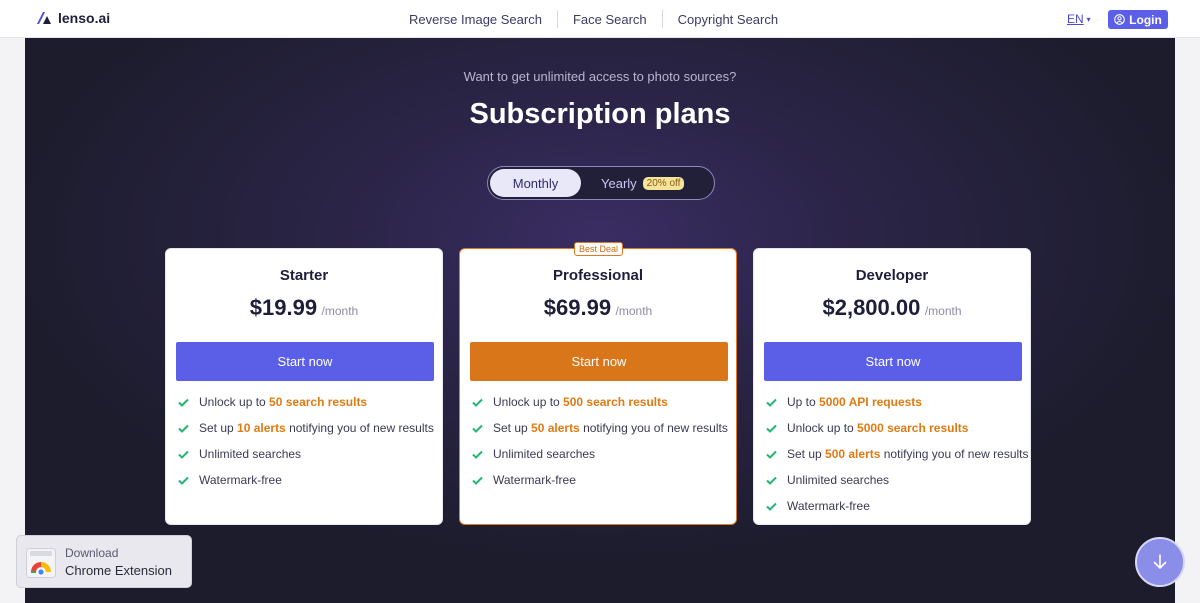 This screenshot has width=1200, height=603. Describe the element at coordinates (598, 275) in the screenshot. I see `plan-name: Professional` at that location.